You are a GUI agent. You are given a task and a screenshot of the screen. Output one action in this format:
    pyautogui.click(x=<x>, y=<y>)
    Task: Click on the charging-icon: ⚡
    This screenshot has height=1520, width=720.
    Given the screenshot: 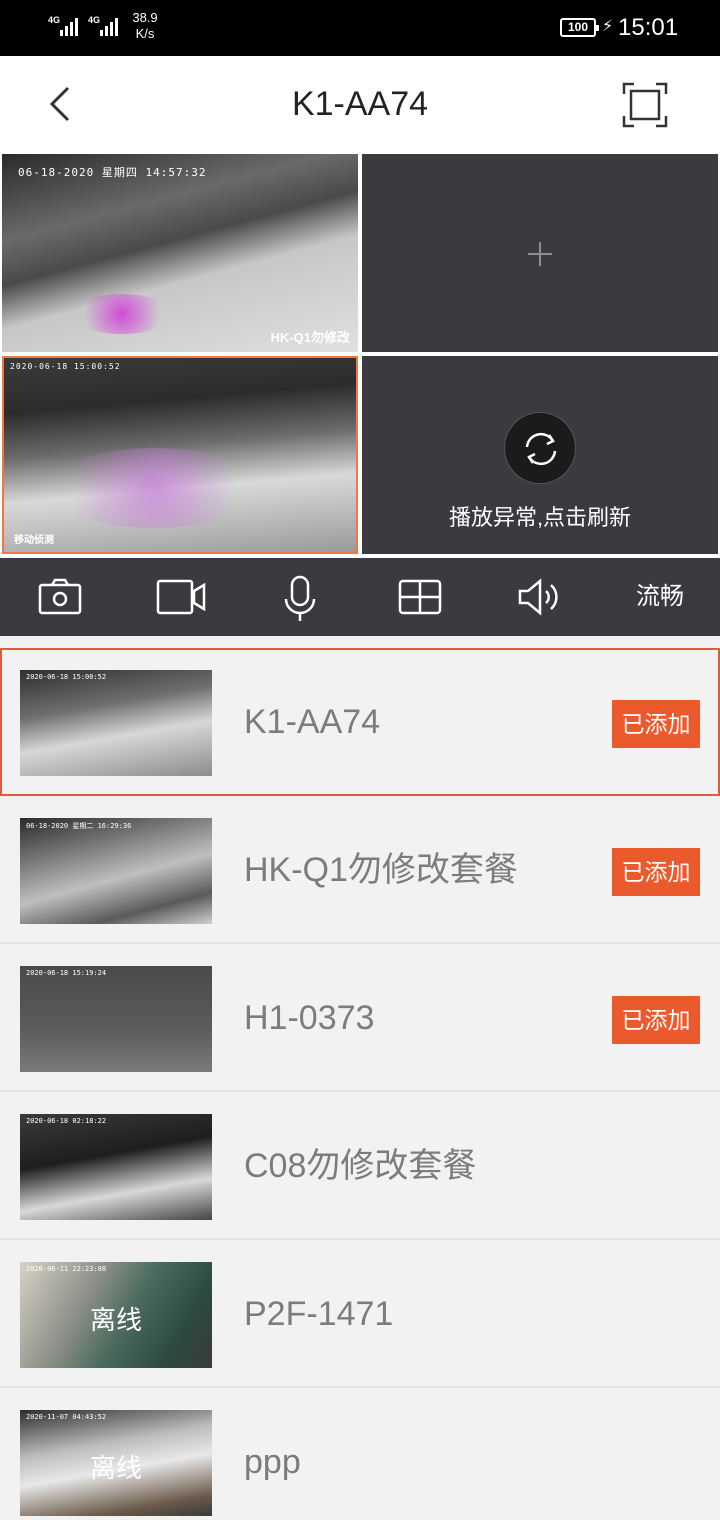 What is the action you would take?
    pyautogui.click(x=608, y=26)
    